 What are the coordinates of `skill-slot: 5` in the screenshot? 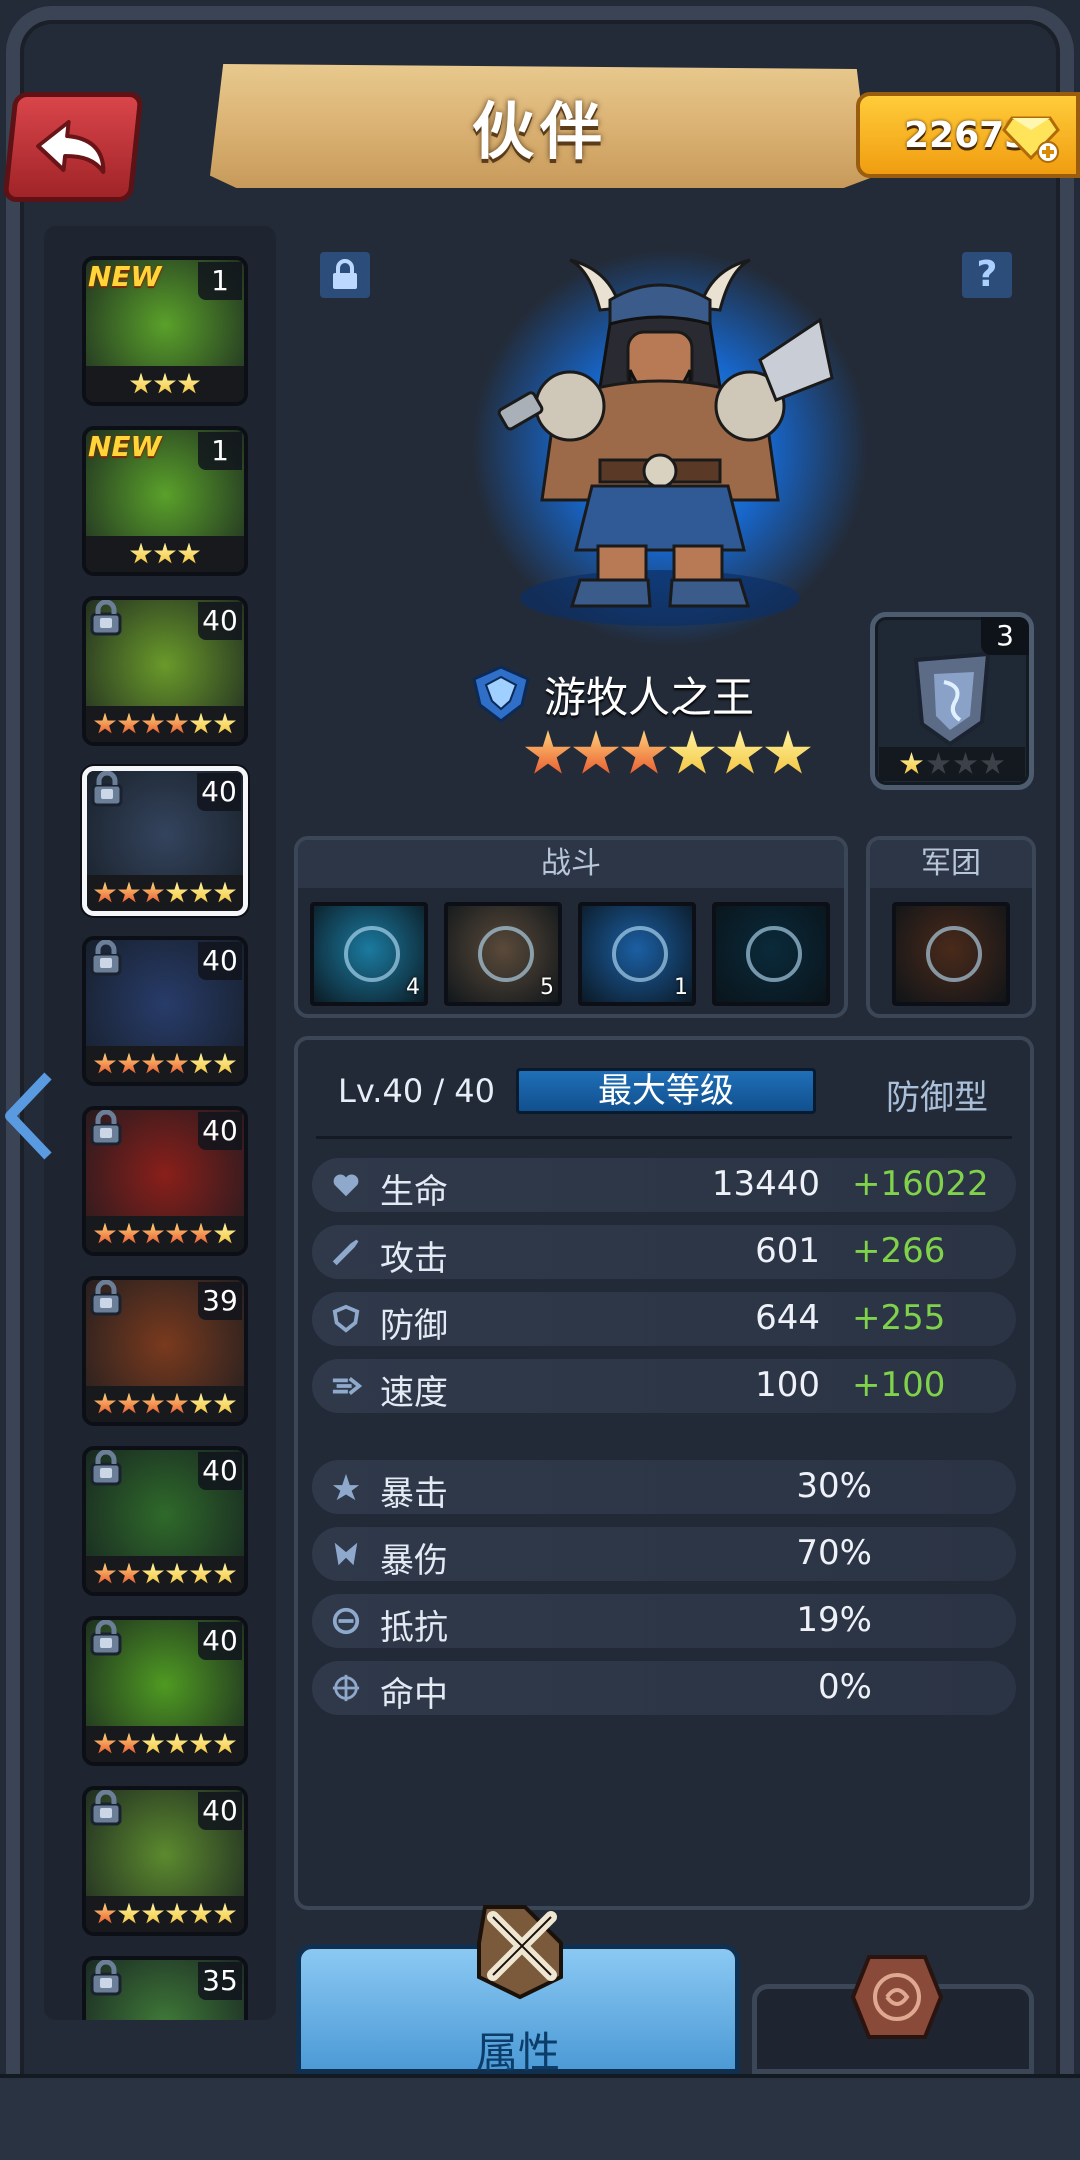 It's located at (503, 954).